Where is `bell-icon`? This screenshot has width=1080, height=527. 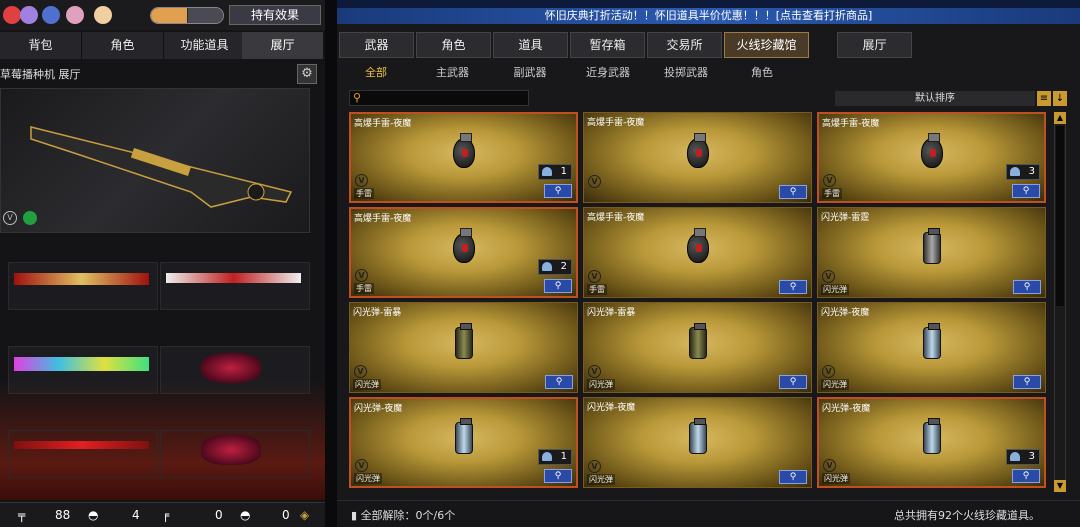 bell-icon is located at coordinates (12, 15).